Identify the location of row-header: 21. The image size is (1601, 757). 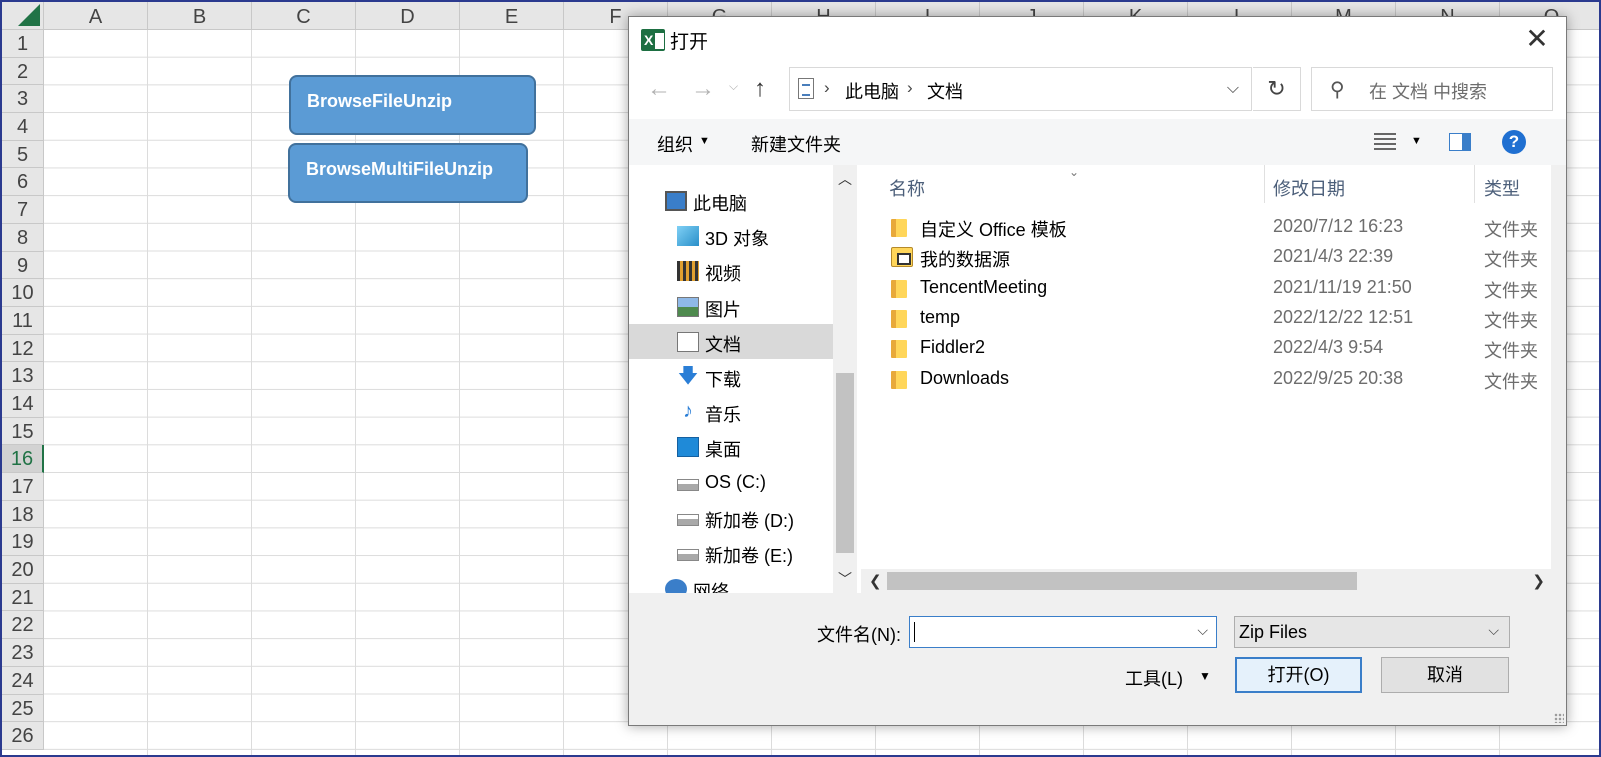
(23, 597).